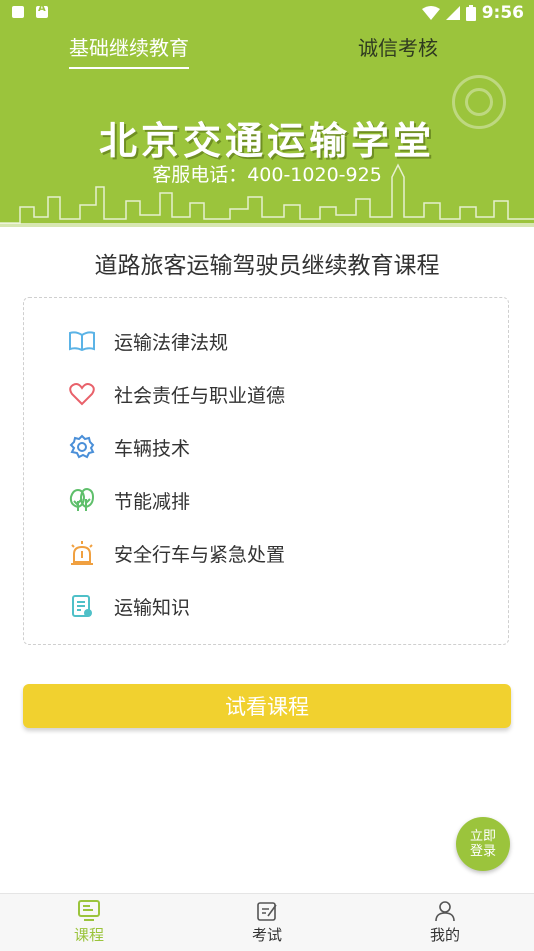  What do you see at coordinates (89, 911) in the screenshot?
I see `monitor-icon` at bounding box center [89, 911].